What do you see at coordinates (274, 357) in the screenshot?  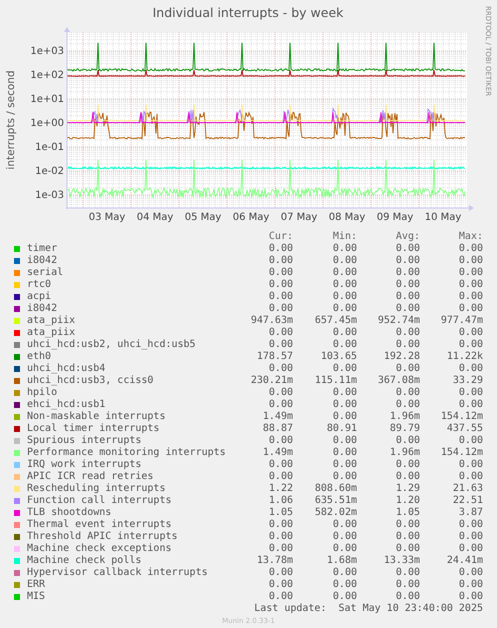 I see `legend-value: 178.57` at bounding box center [274, 357].